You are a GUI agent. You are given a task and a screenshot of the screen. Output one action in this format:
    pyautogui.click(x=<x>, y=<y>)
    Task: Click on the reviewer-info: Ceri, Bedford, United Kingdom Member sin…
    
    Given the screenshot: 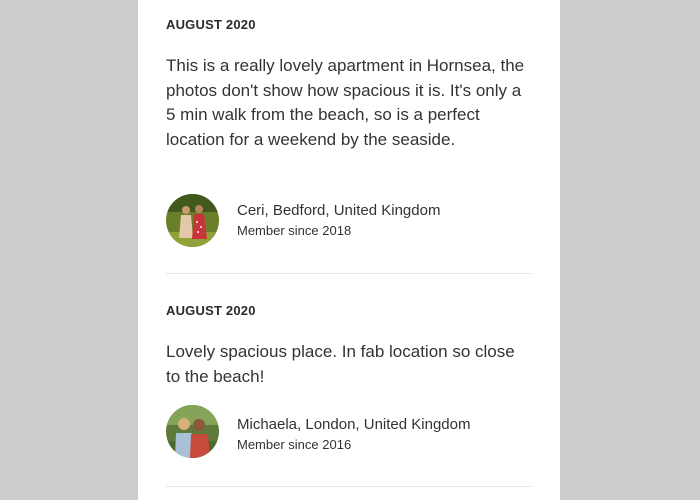 What is the action you would take?
    pyautogui.click(x=349, y=220)
    